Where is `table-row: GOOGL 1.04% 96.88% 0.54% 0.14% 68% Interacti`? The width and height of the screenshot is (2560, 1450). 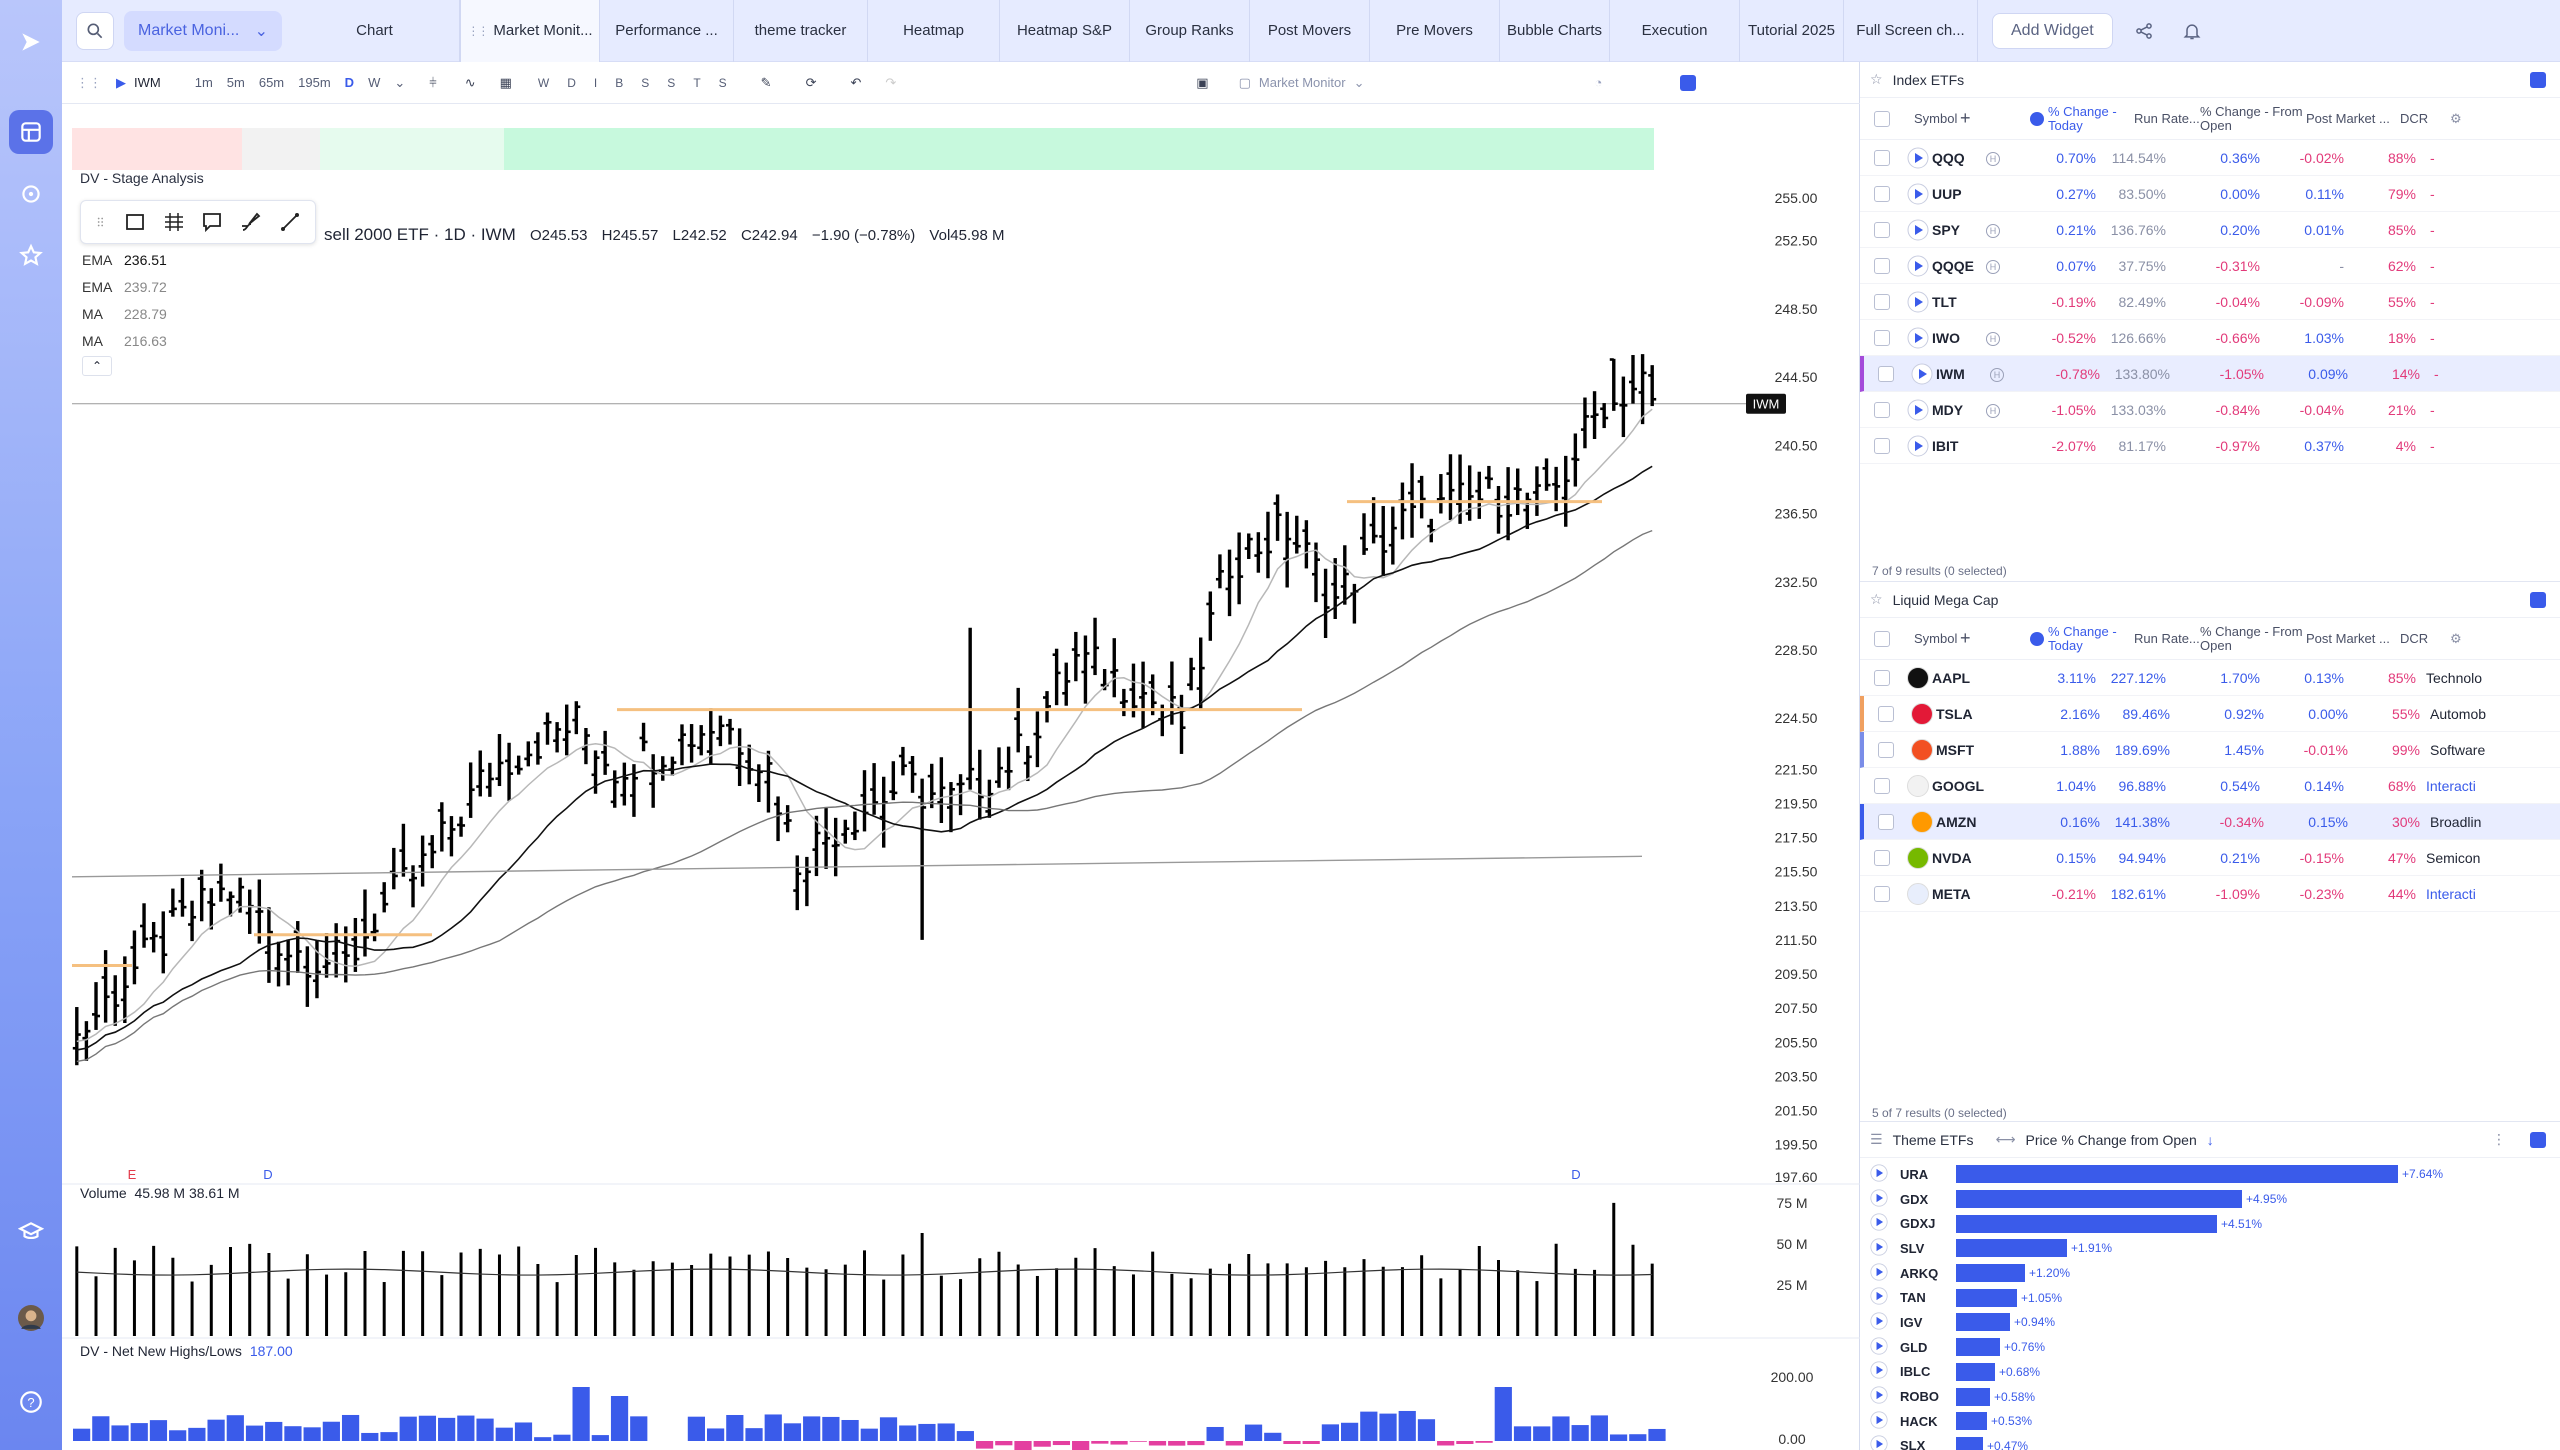
table-row: GOOGL 1.04% 96.88% 0.54% 0.14% 68% Interacti is located at coordinates (2210, 786).